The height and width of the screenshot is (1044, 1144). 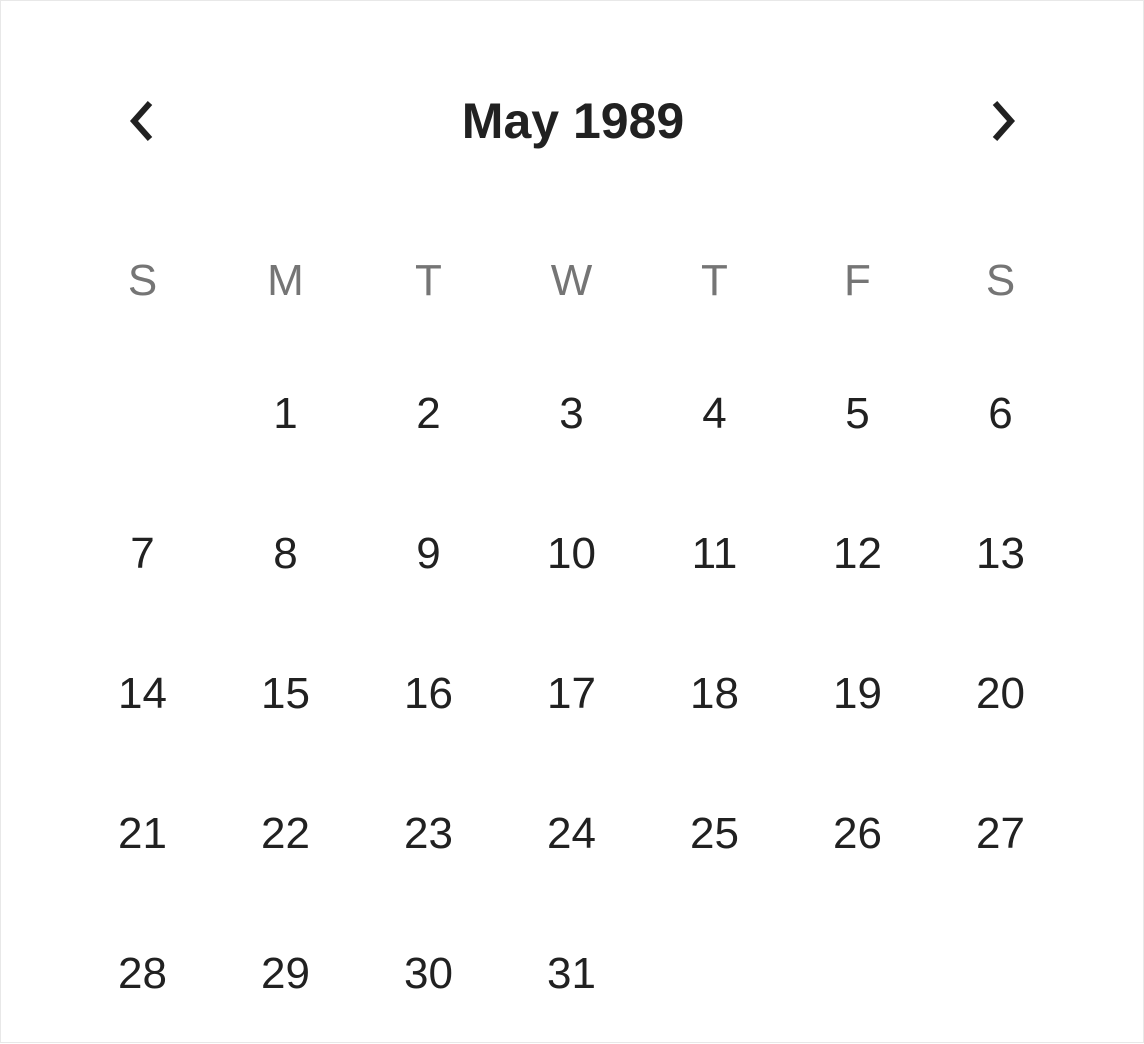 I want to click on weekday-label-wednesday: W, so click(x=571, y=280).